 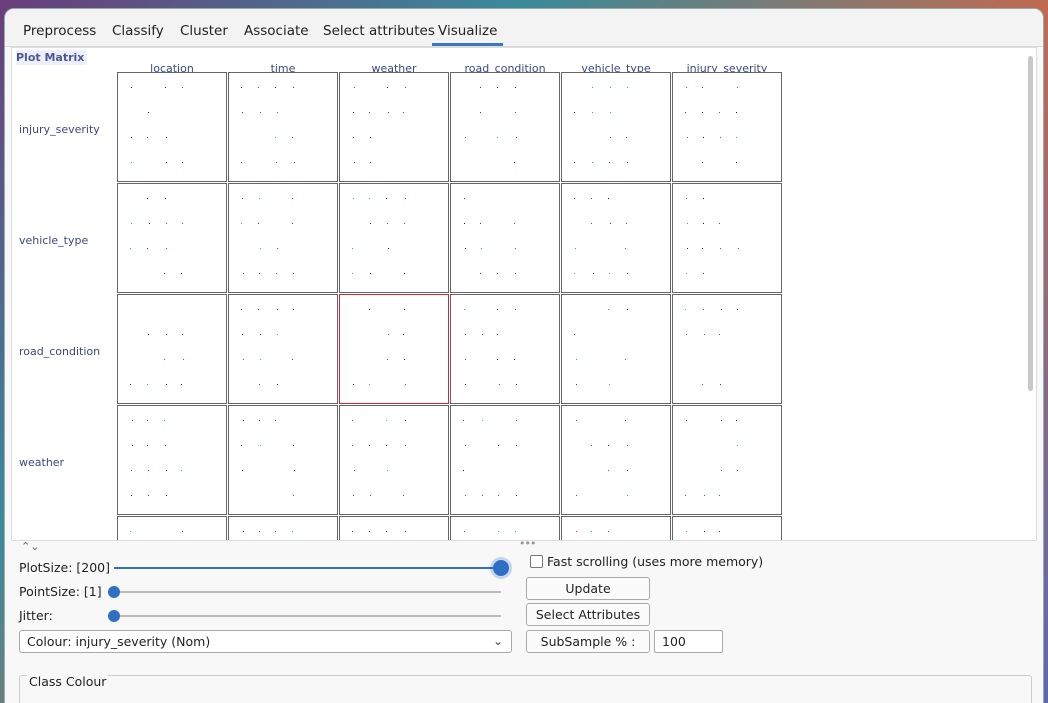 What do you see at coordinates (114, 592) in the screenshot?
I see `pointsize-slider-thumb` at bounding box center [114, 592].